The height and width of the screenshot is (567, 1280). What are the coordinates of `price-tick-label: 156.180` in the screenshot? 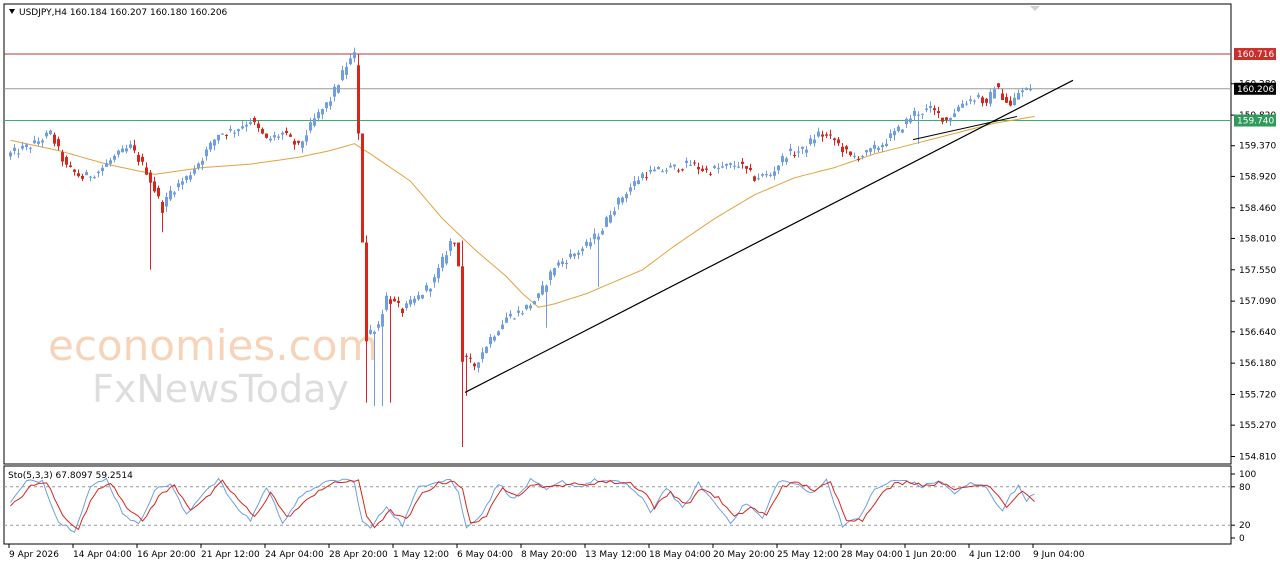 It's located at (1257, 364).